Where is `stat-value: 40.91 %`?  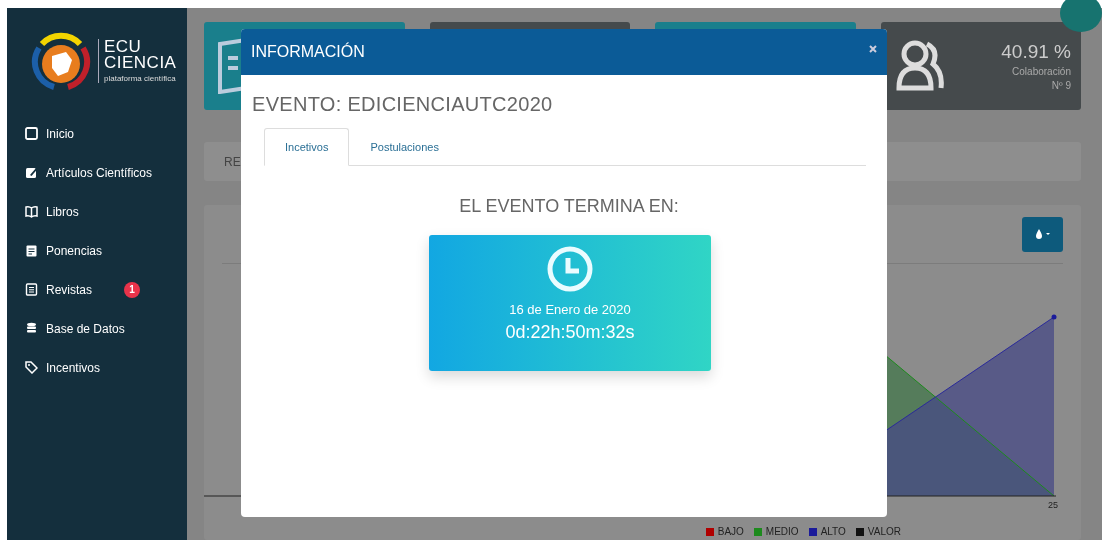
stat-value: 40.91 % is located at coordinates (1036, 52).